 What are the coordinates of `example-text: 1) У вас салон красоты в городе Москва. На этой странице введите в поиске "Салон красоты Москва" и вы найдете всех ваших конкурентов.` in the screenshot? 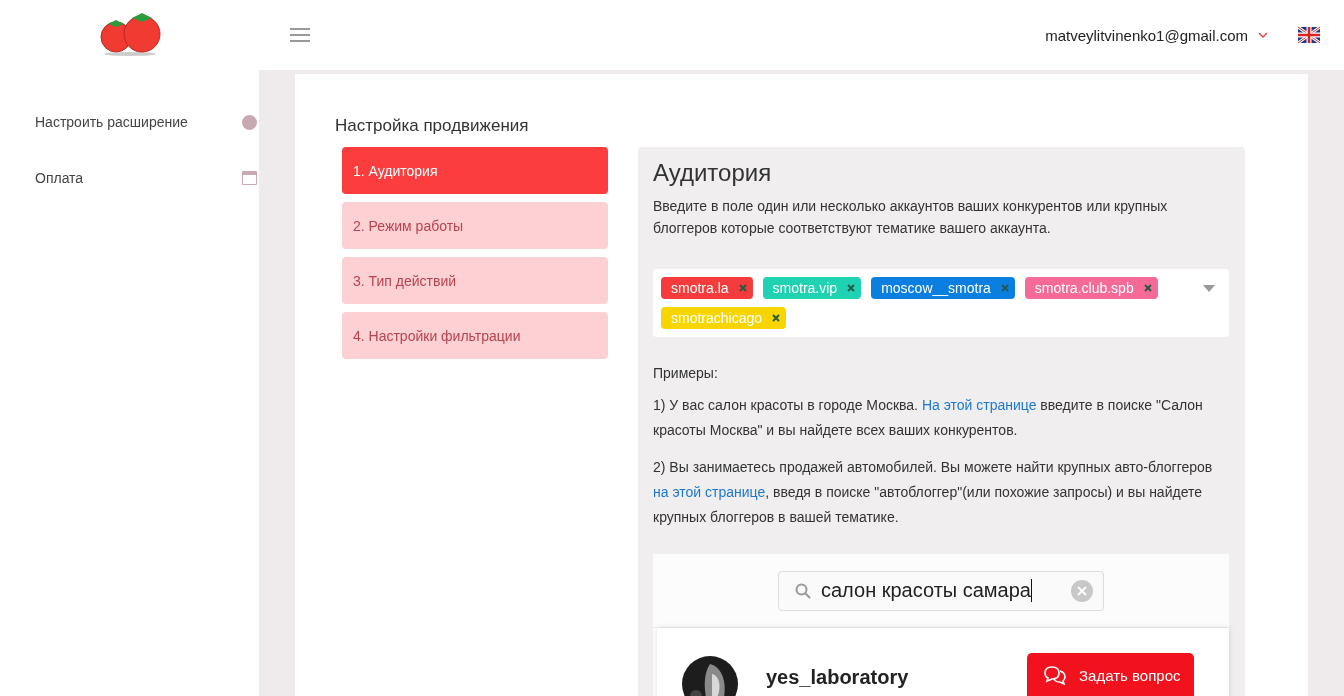 It's located at (928, 418).